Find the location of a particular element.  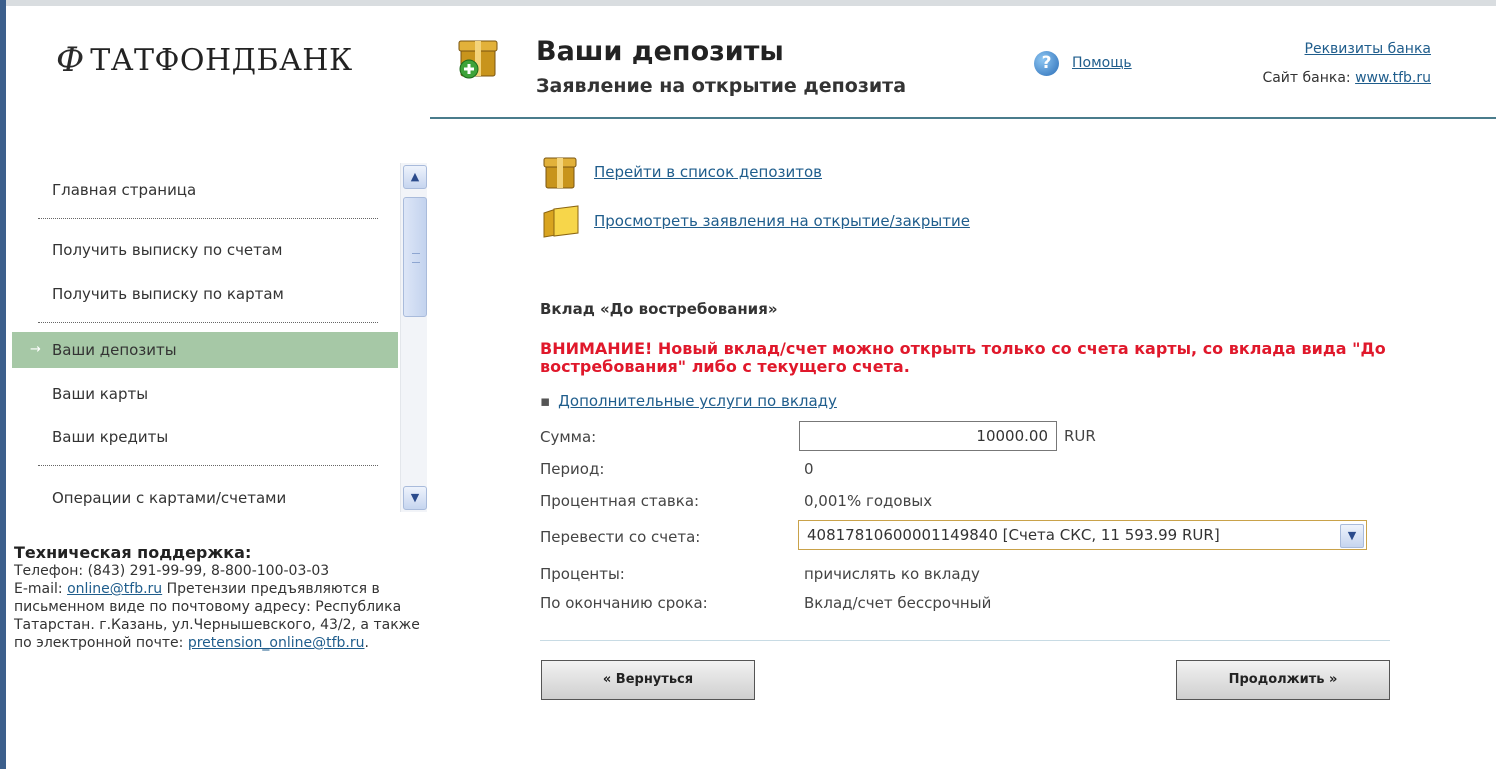

sidebar-item-deposits: → Ваши депозиты is located at coordinates (205, 350).